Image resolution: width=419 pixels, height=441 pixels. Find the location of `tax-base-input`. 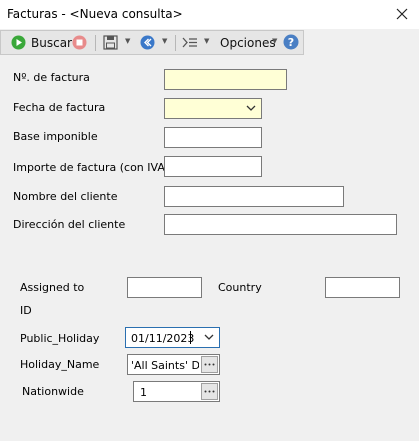

tax-base-input is located at coordinates (213, 137).